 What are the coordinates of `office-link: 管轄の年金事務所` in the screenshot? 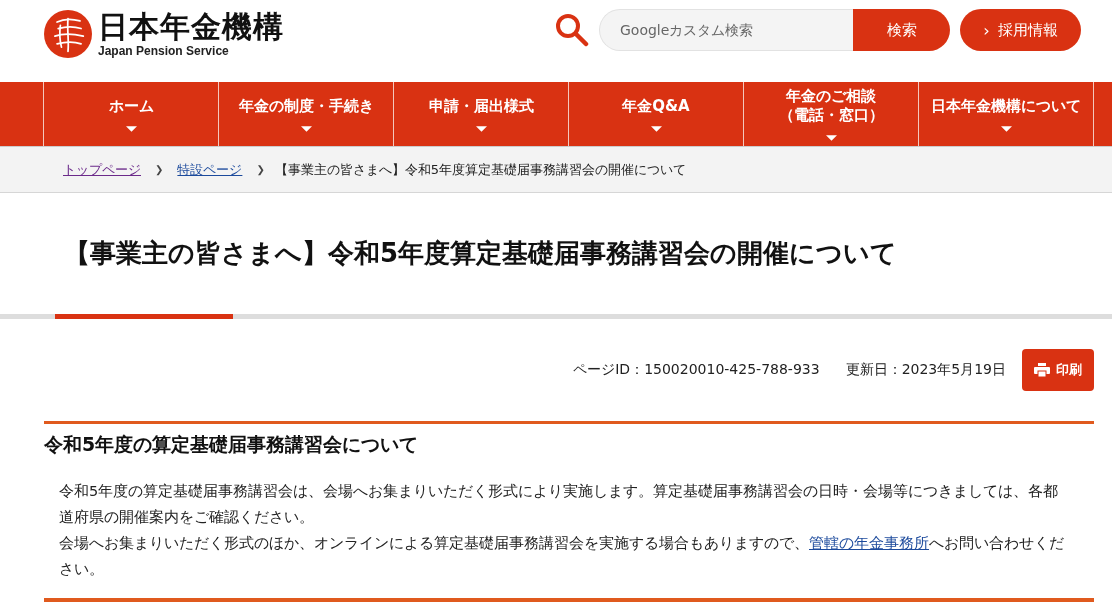 It's located at (869, 543).